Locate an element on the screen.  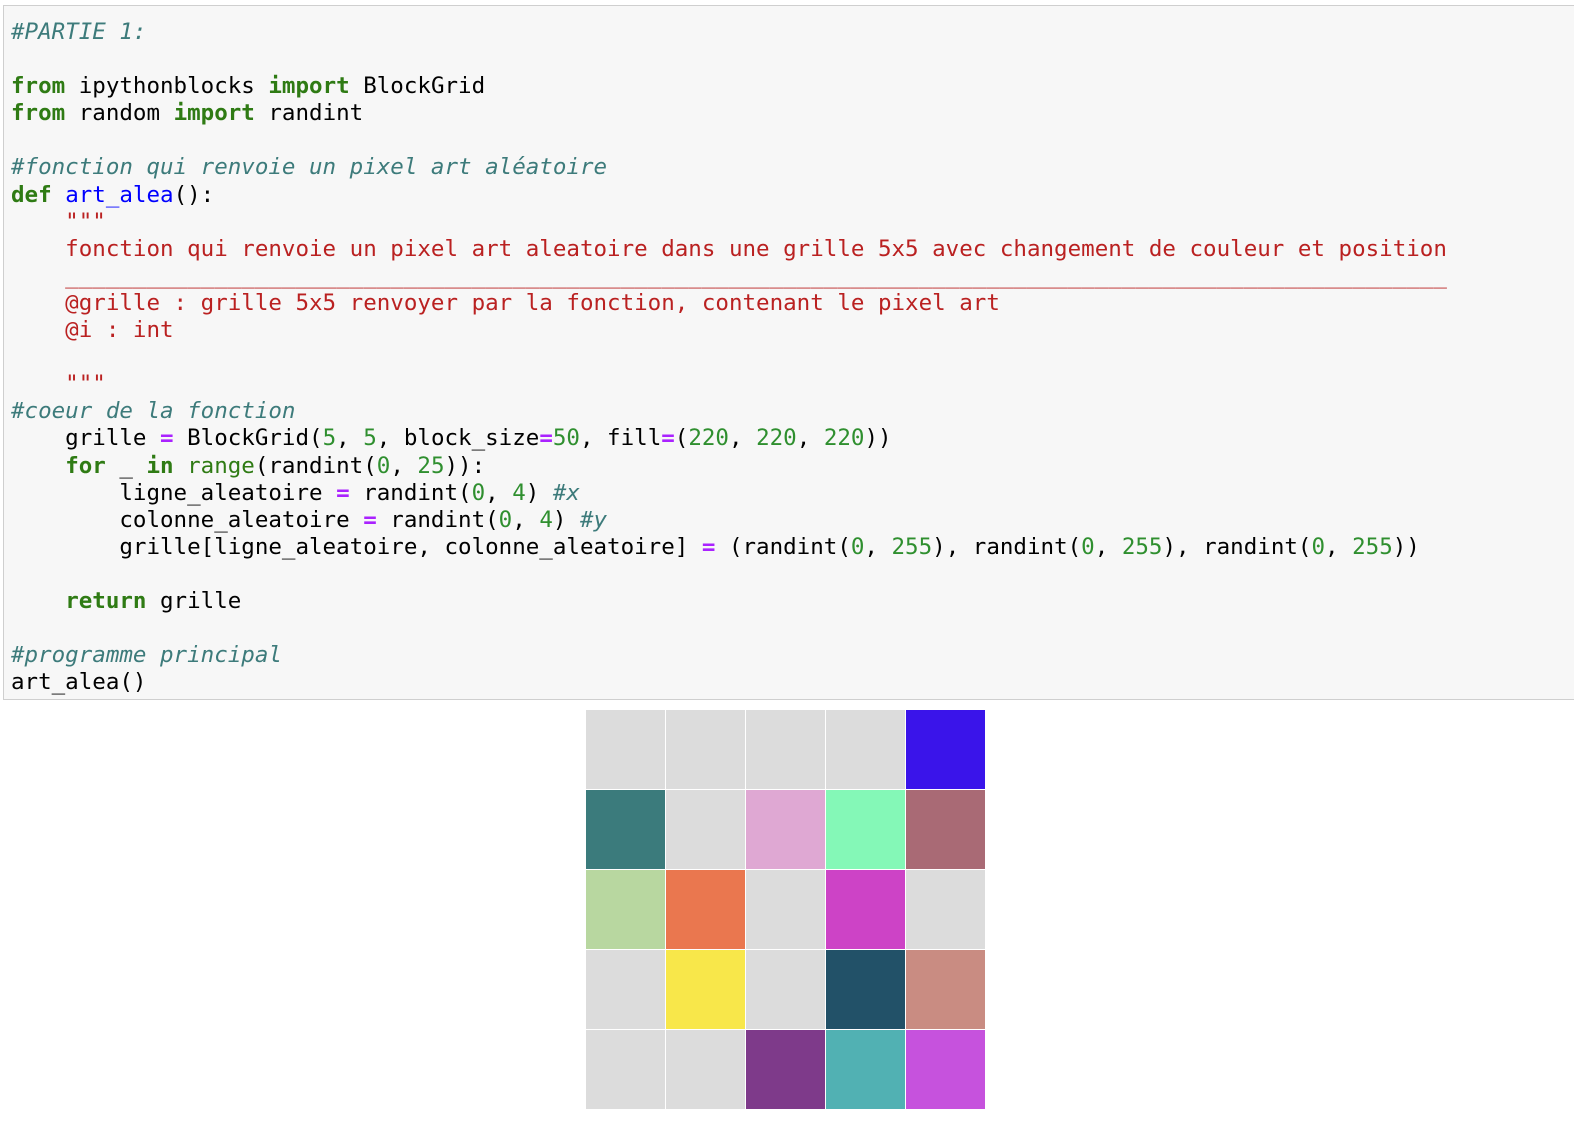
code-line: ligne_aleatoire = randint(0, 4) #x is located at coordinates (729, 493).